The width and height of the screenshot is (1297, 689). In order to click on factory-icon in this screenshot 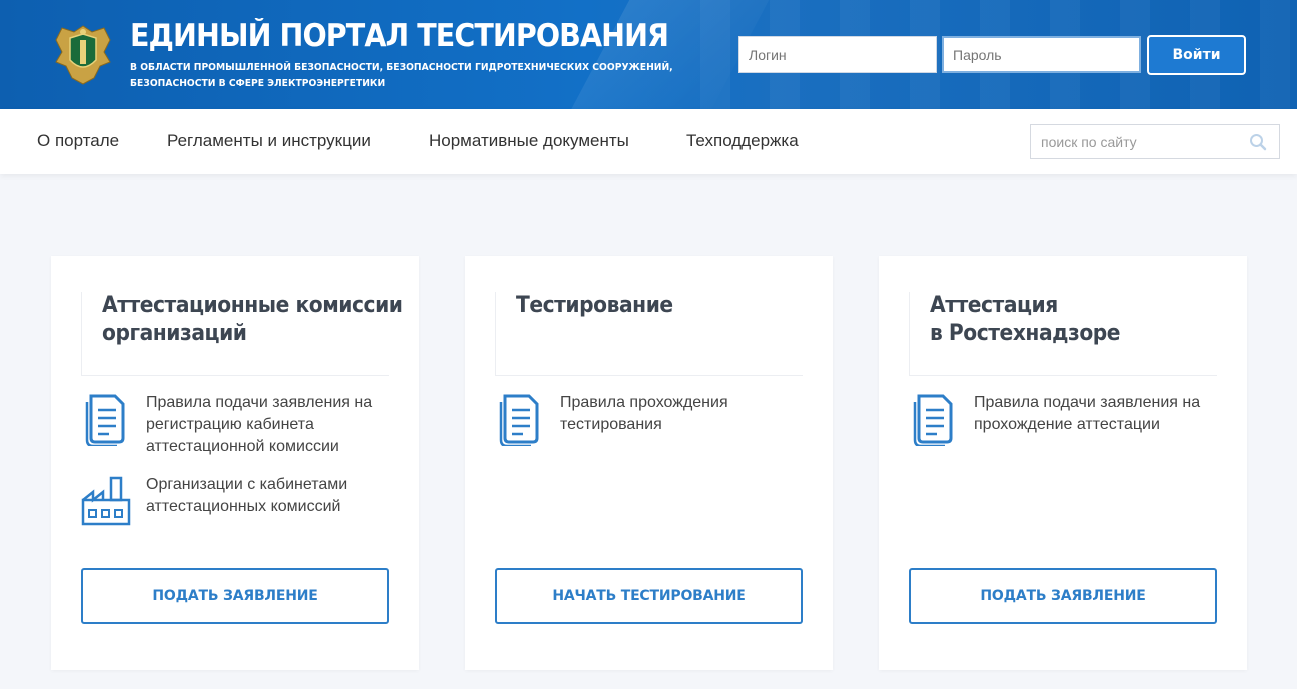, I will do `click(106, 501)`.